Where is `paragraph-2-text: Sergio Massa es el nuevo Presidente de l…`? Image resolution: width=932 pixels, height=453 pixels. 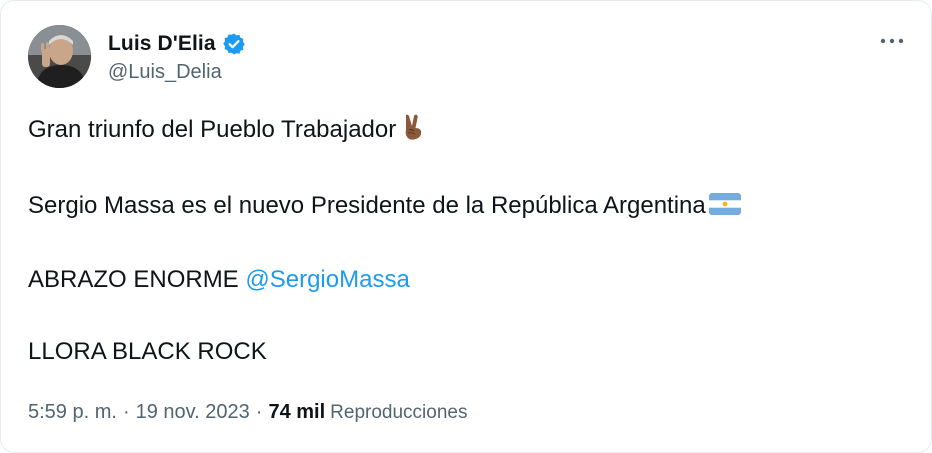 paragraph-2-text: Sergio Massa es el nuevo Presidente de l… is located at coordinates (367, 205).